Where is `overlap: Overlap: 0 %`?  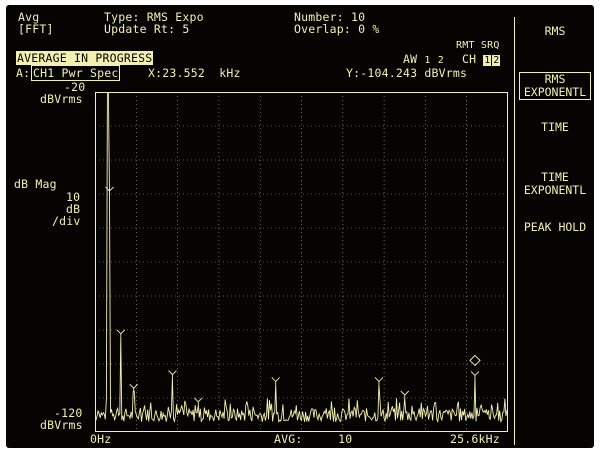
overlap: Overlap: 0 % is located at coordinates (337, 29).